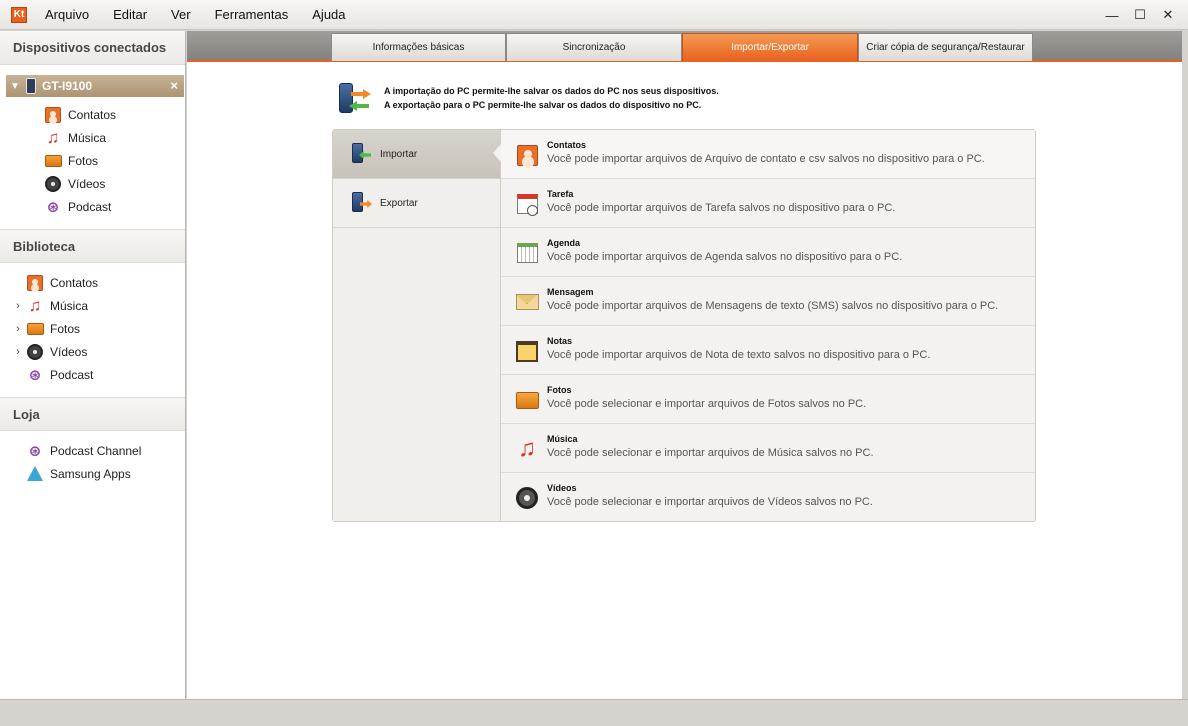 This screenshot has width=1188, height=726. I want to click on task-icon, so click(527, 204).